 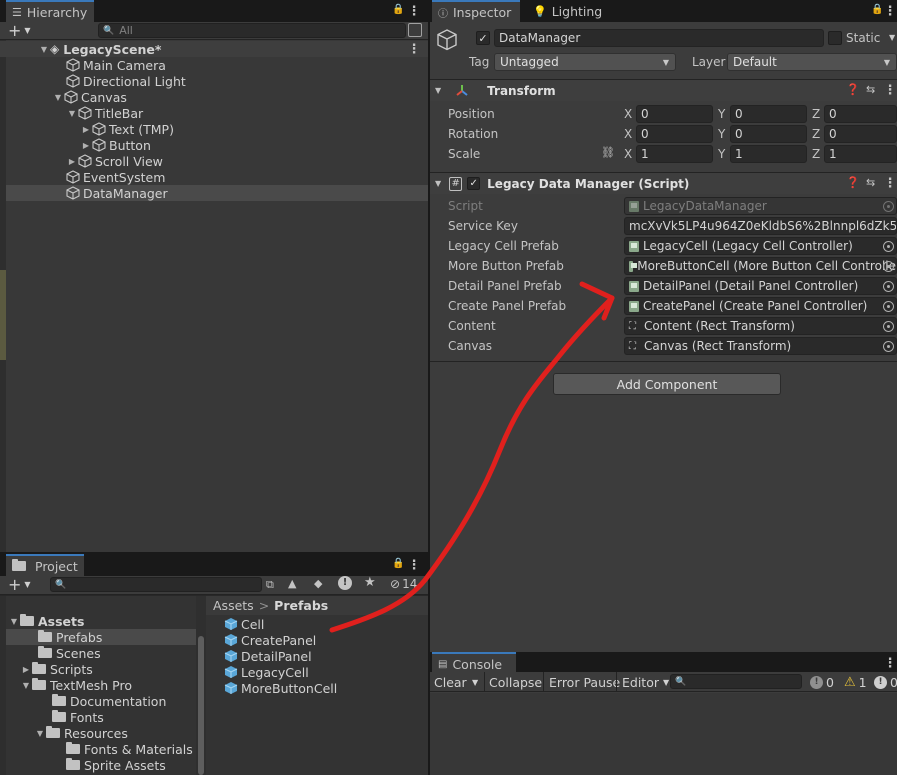 What do you see at coordinates (515, 682) in the screenshot?
I see `collapse-button: Collapse` at bounding box center [515, 682].